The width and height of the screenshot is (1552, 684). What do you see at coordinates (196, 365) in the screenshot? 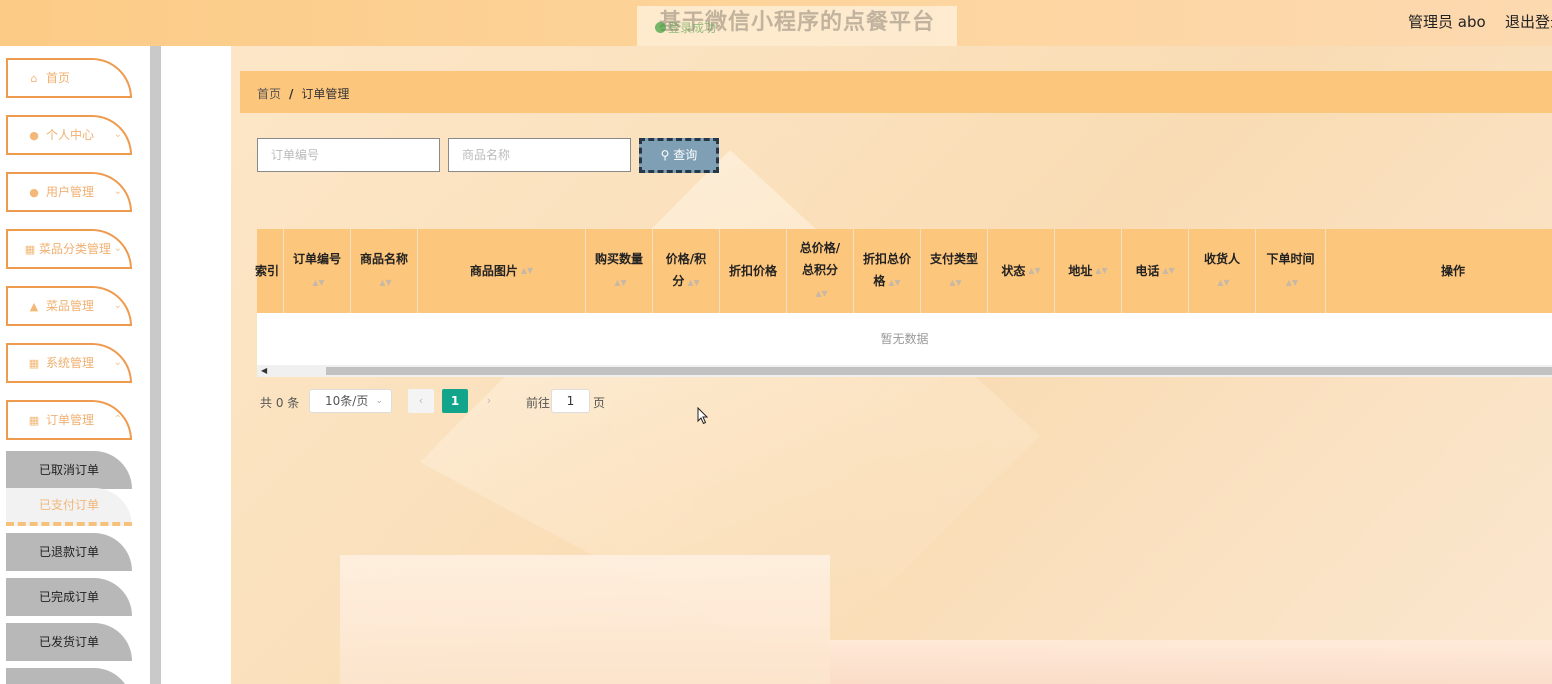
I see `sidebar-gap` at bounding box center [196, 365].